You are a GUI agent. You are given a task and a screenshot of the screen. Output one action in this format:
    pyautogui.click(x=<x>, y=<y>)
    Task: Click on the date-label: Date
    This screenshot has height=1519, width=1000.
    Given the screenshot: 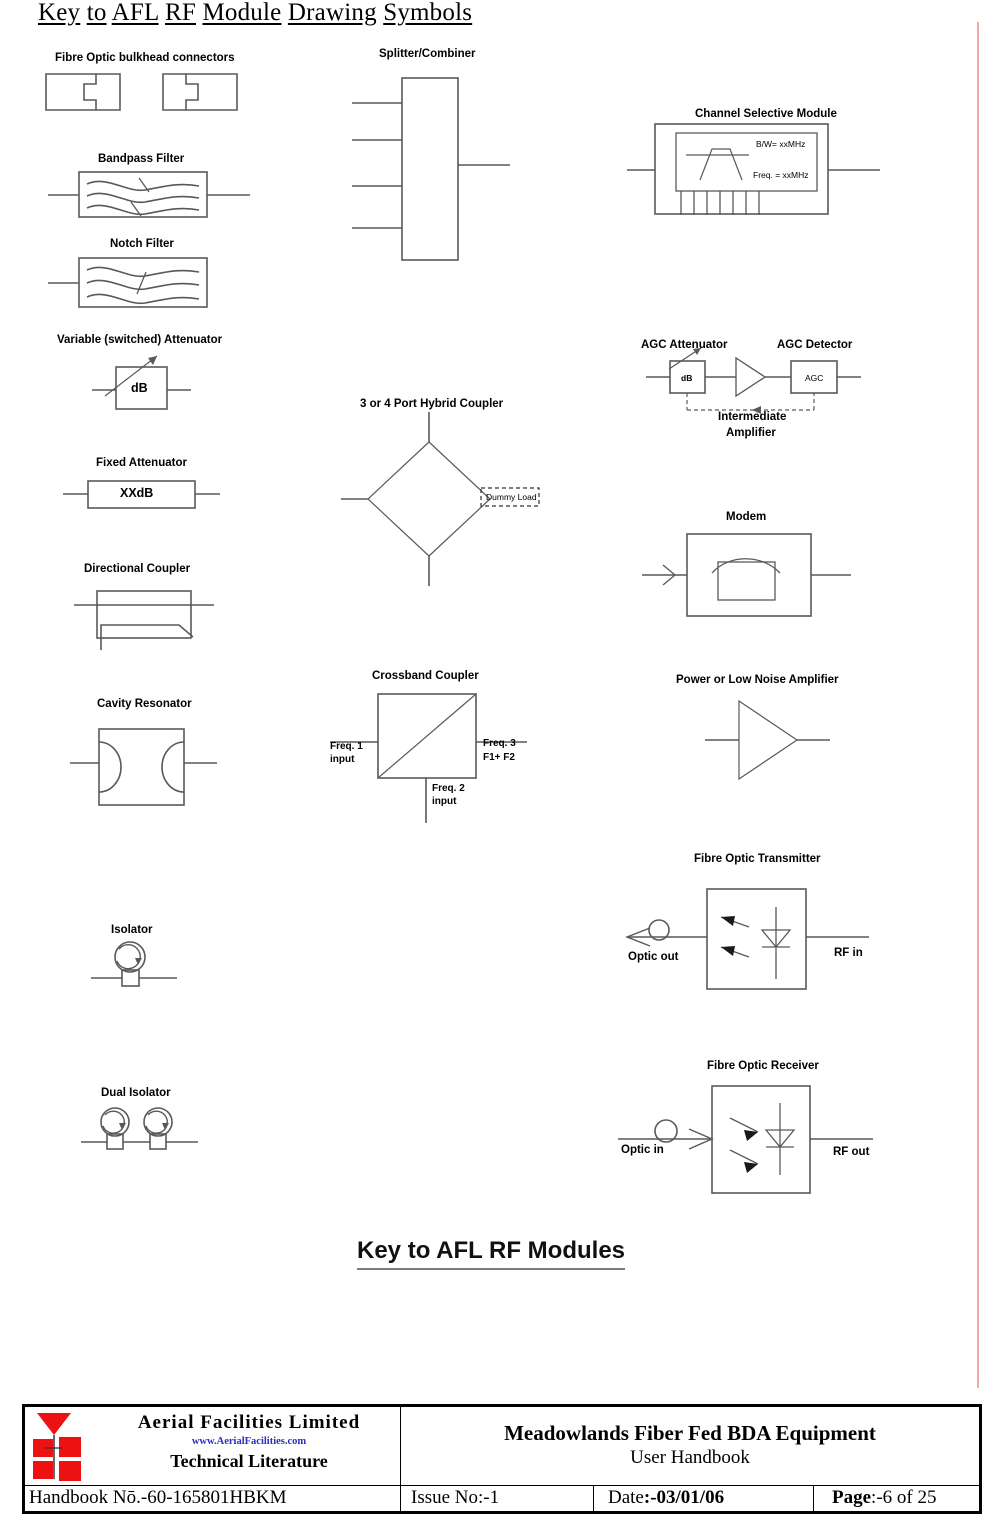 What is the action you would take?
    pyautogui.click(x=626, y=1497)
    